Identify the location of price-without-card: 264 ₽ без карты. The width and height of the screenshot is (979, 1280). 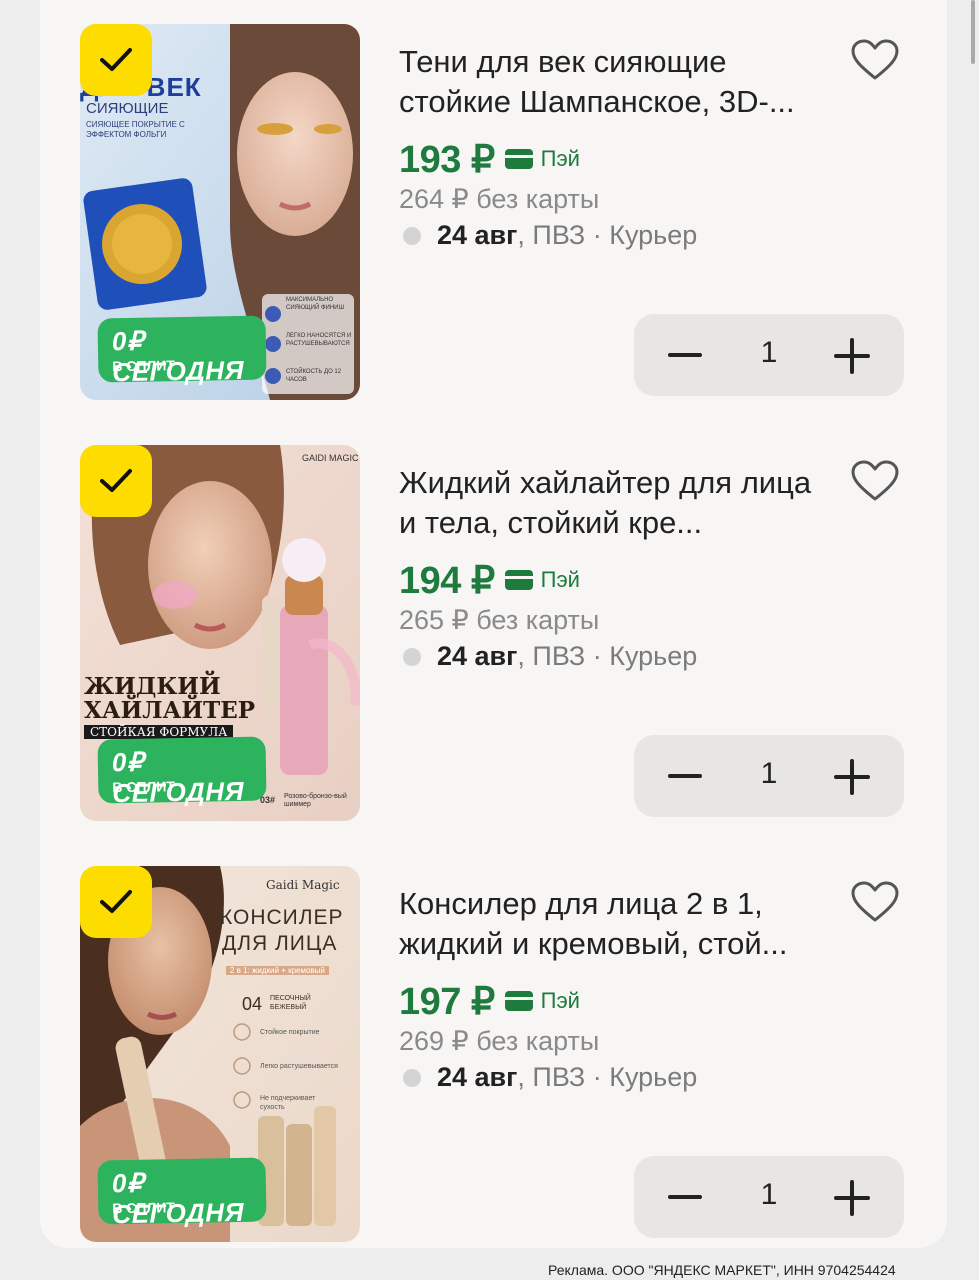
(499, 199).